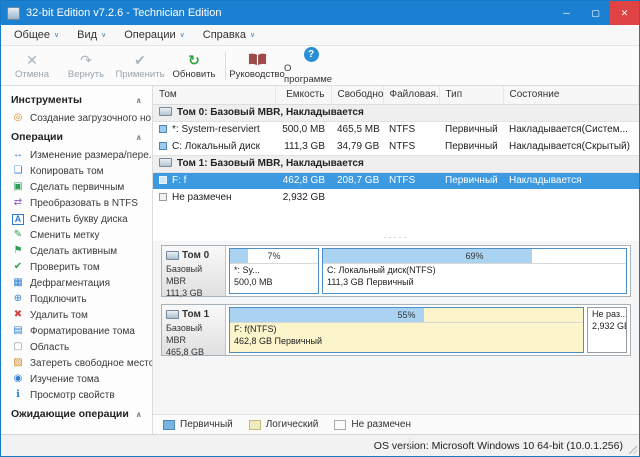  What do you see at coordinates (196, 314) in the screenshot?
I see `disk-name: Том 1` at bounding box center [196, 314].